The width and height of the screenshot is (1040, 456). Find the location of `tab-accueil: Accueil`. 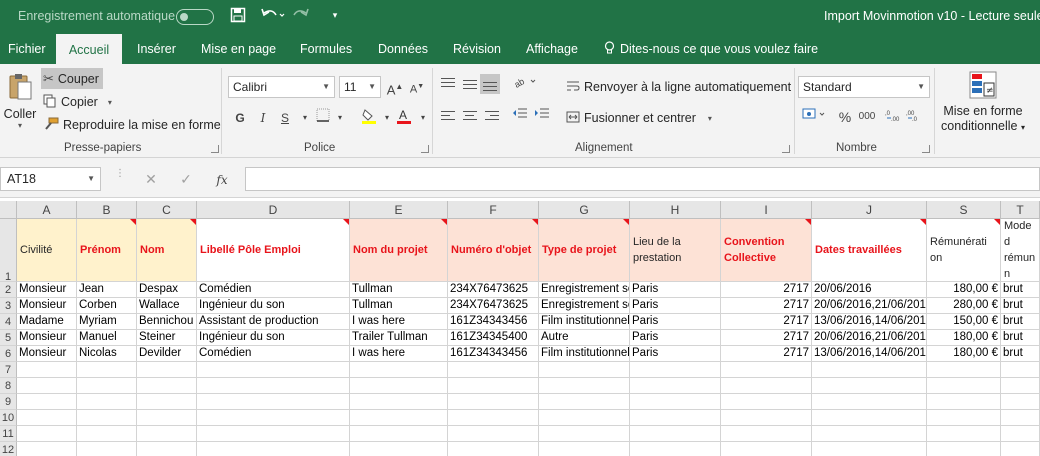

tab-accueil: Accueil is located at coordinates (89, 49).